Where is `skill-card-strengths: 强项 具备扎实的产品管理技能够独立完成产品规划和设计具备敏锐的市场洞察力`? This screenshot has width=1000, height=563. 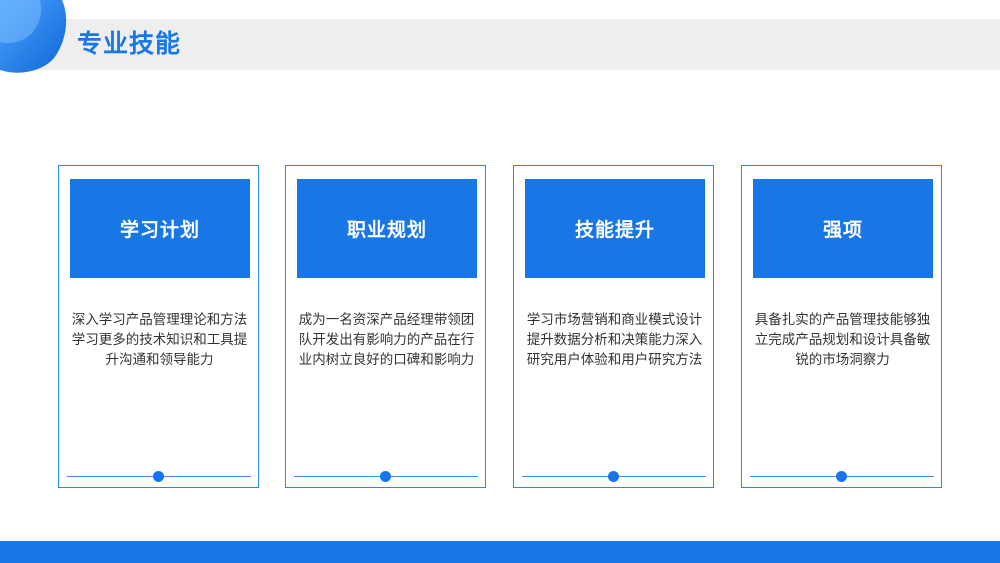 skill-card-strengths: 强项 具备扎实的产品管理技能够独立完成产品规划和设计具备敏锐的市场洞察力 is located at coordinates (841, 326).